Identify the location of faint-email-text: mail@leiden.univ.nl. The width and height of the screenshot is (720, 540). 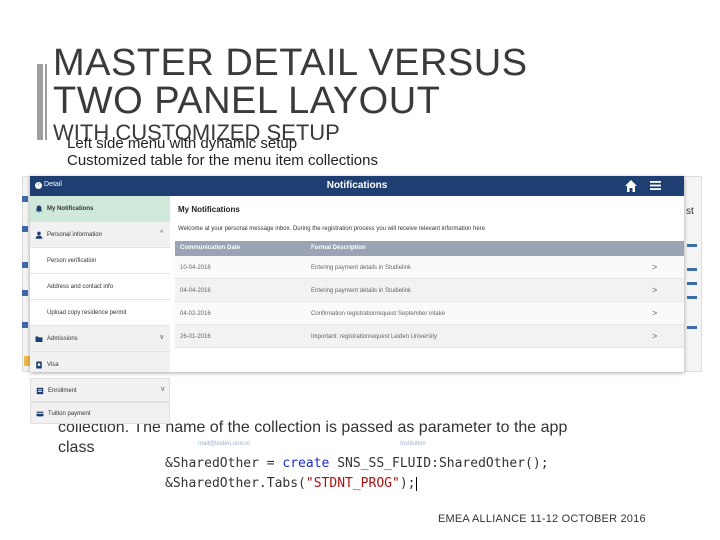
(224, 444).